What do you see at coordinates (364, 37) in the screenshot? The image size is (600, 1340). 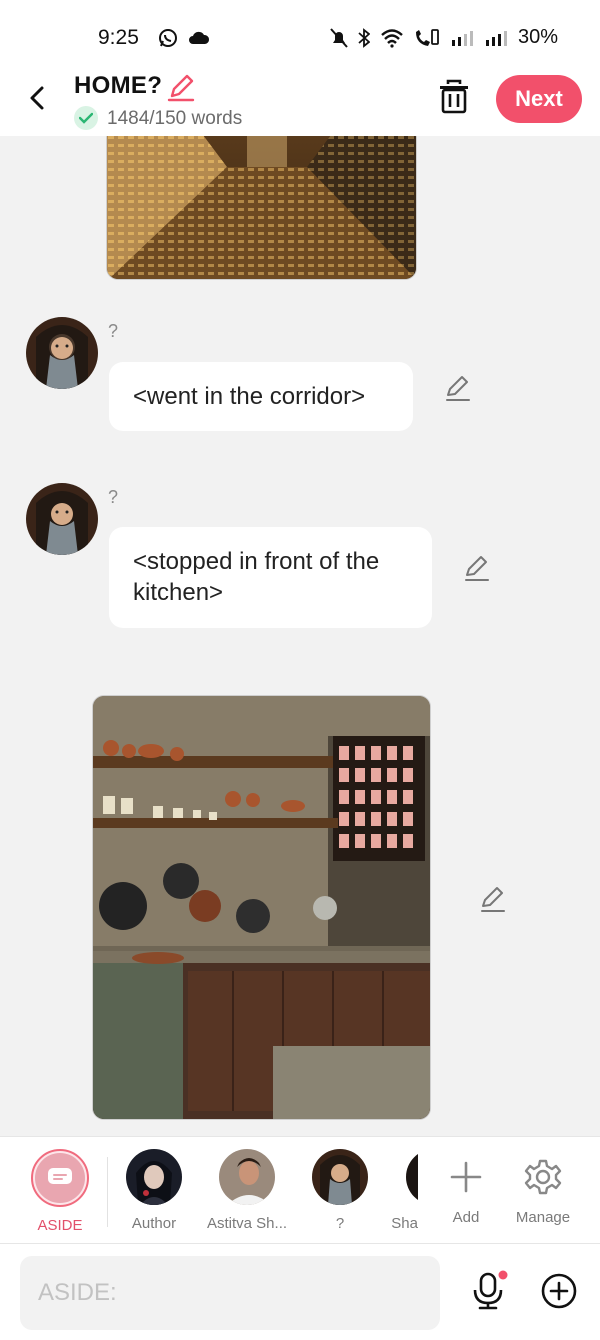 I see `bluetooth-icon` at bounding box center [364, 37].